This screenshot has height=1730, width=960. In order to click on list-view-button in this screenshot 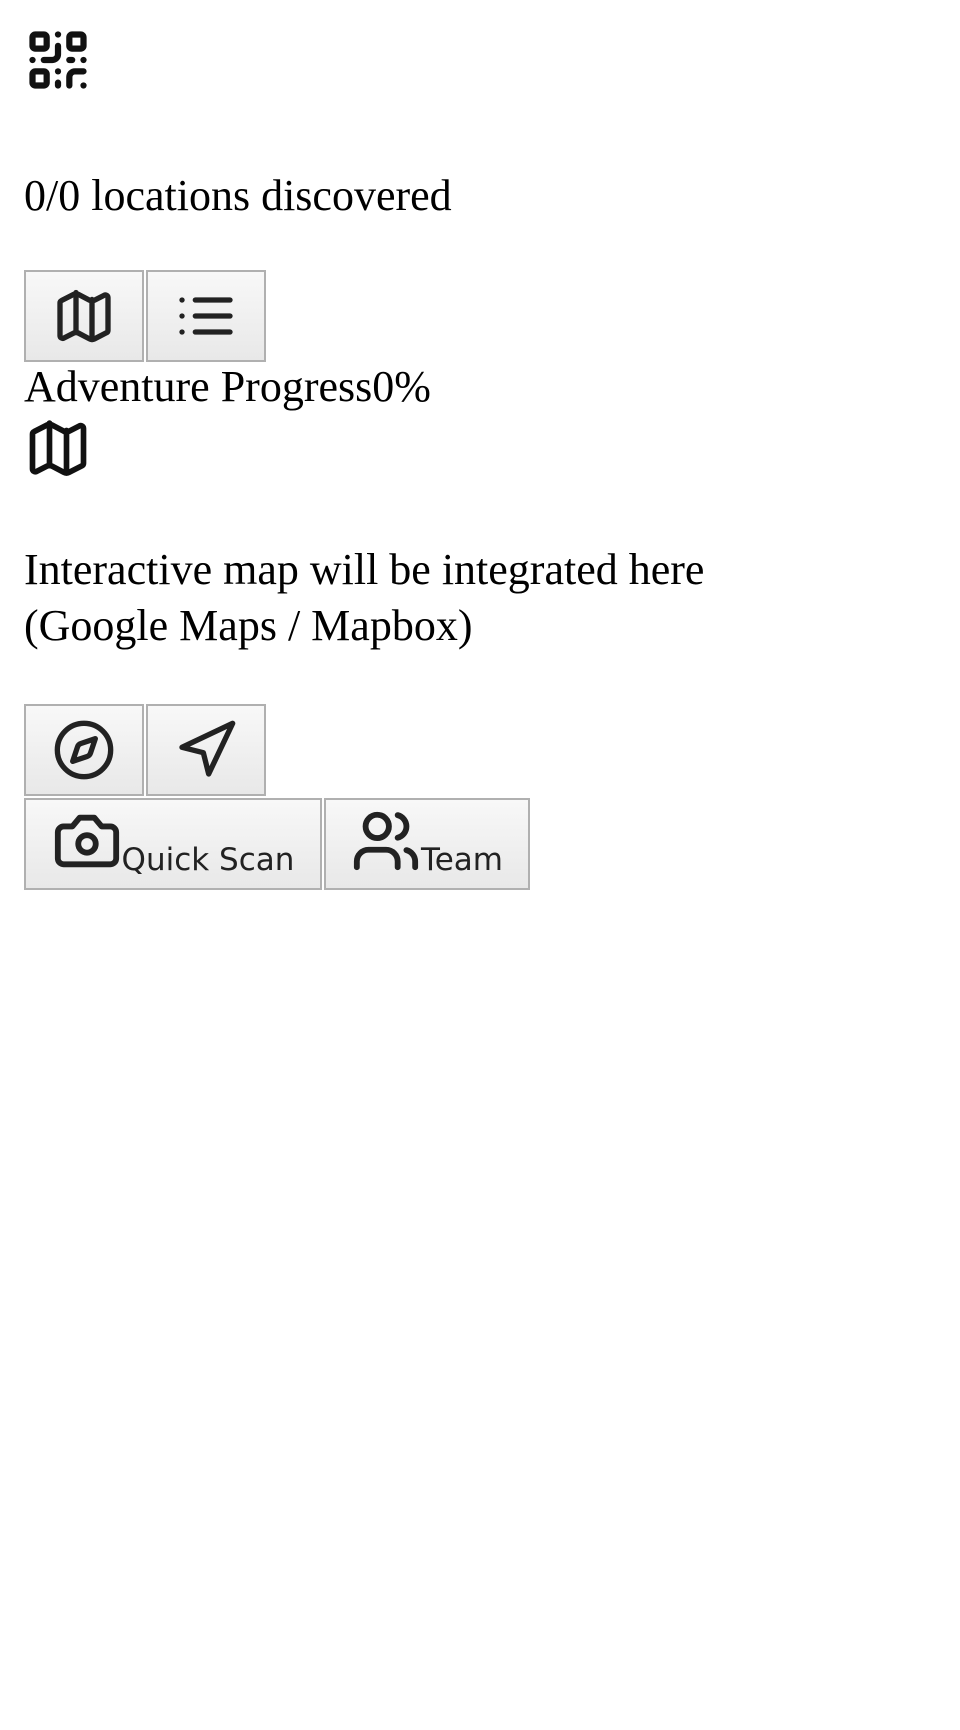, I will do `click(206, 316)`.